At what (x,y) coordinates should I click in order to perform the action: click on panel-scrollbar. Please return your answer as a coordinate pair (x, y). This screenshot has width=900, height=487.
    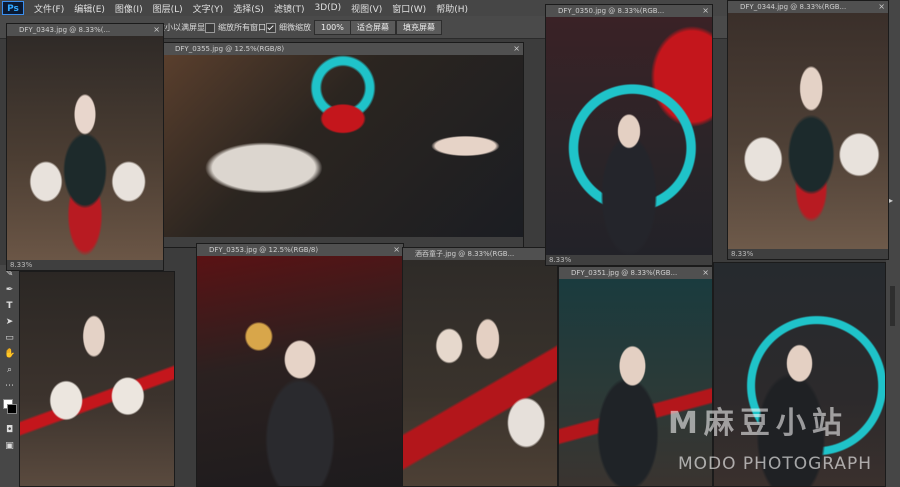
    Looking at the image, I should click on (892, 306).